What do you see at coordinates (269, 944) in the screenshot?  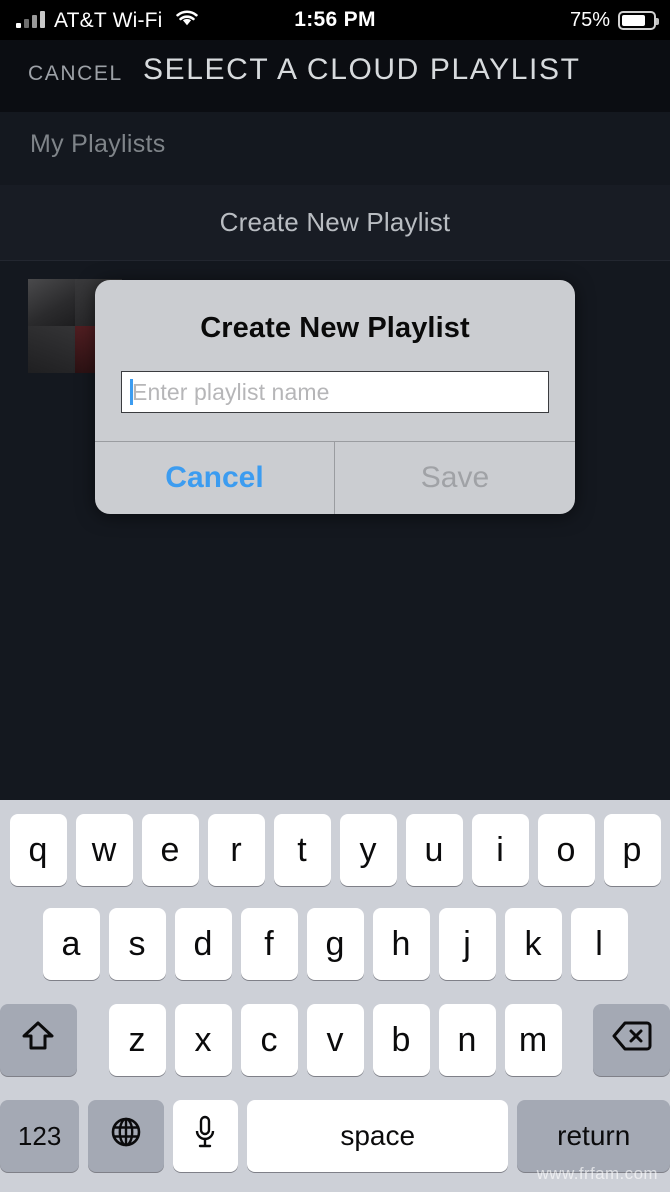 I see `key-f: f` at bounding box center [269, 944].